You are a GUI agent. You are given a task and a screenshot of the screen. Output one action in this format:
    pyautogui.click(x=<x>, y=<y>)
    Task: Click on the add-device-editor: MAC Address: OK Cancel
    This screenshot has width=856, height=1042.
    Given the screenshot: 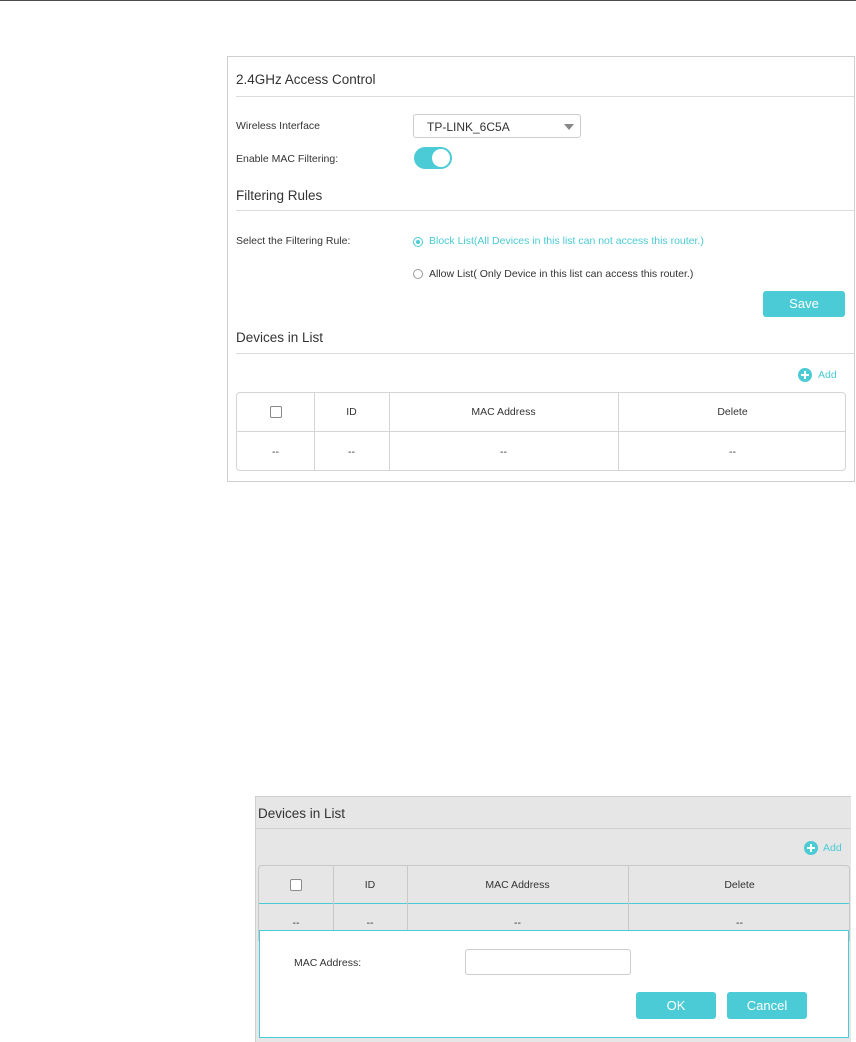 What is the action you would take?
    pyautogui.click(x=554, y=984)
    